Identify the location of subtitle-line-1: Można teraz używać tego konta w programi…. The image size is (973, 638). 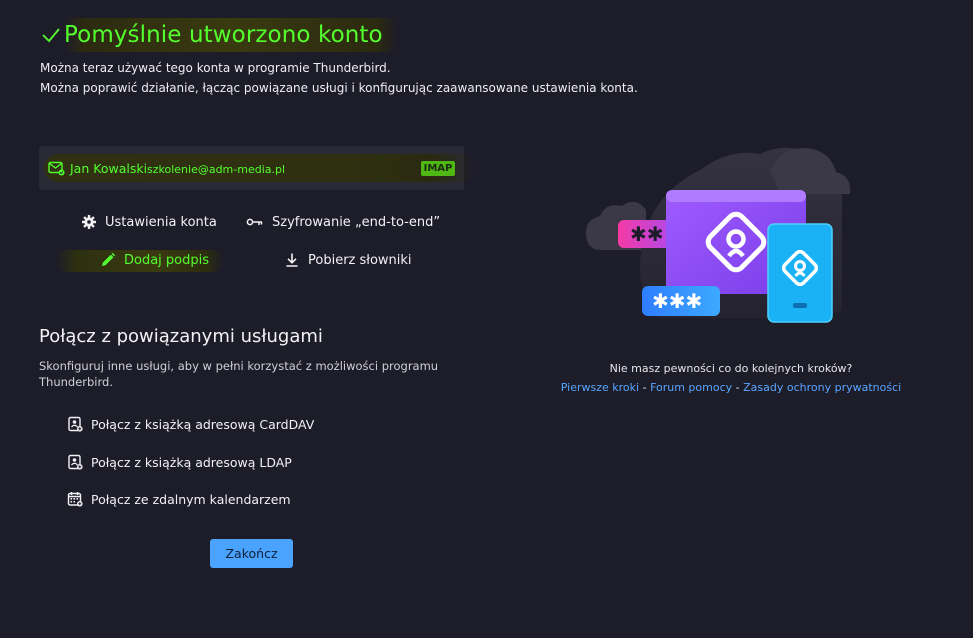
(215, 68).